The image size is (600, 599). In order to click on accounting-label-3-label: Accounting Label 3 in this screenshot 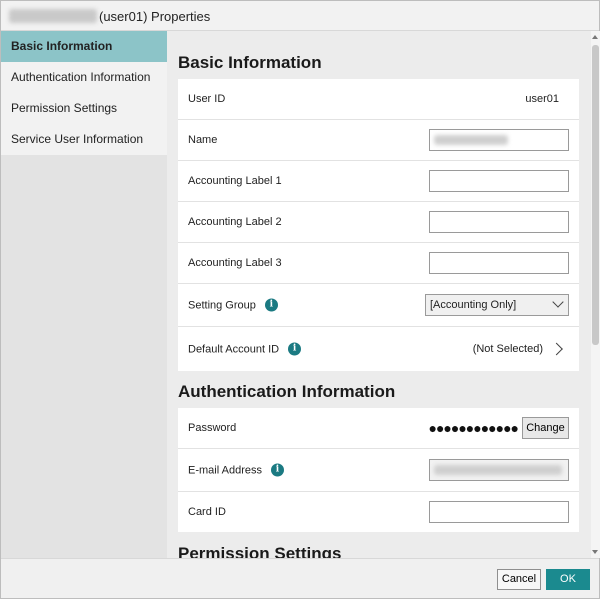, I will do `click(235, 263)`.